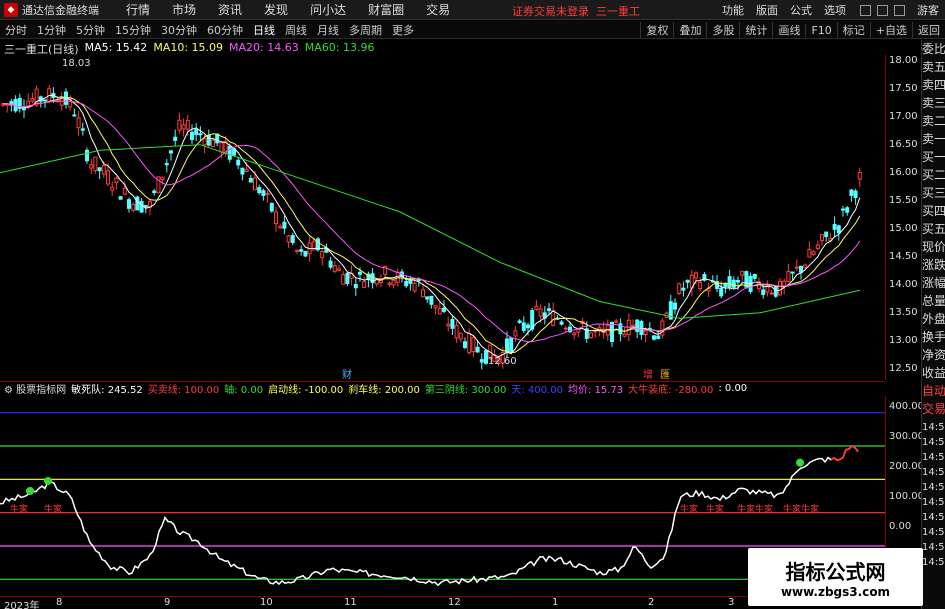  Describe the element at coordinates (648, 373) in the screenshot. I see `zeng-marker: 增` at that location.